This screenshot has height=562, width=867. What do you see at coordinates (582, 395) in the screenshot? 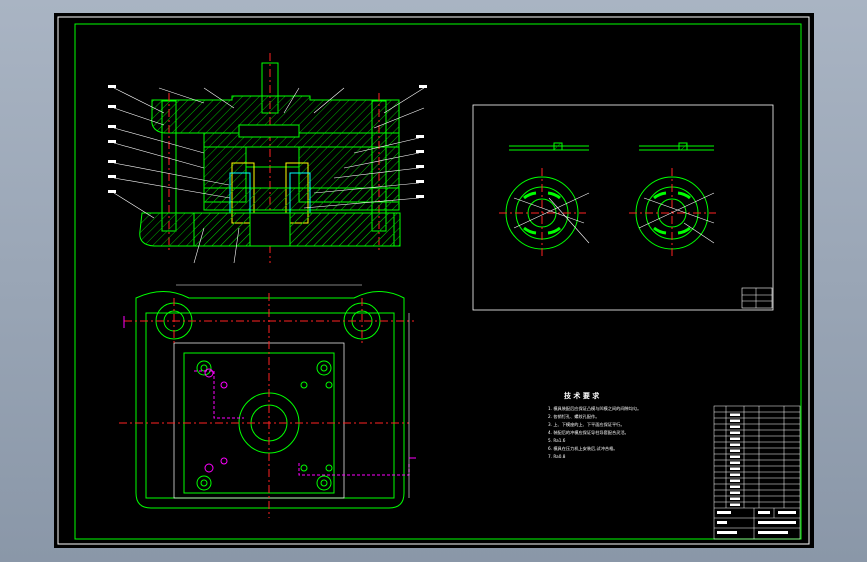
I see `notes-heading: 技 术 要 求` at bounding box center [582, 395].